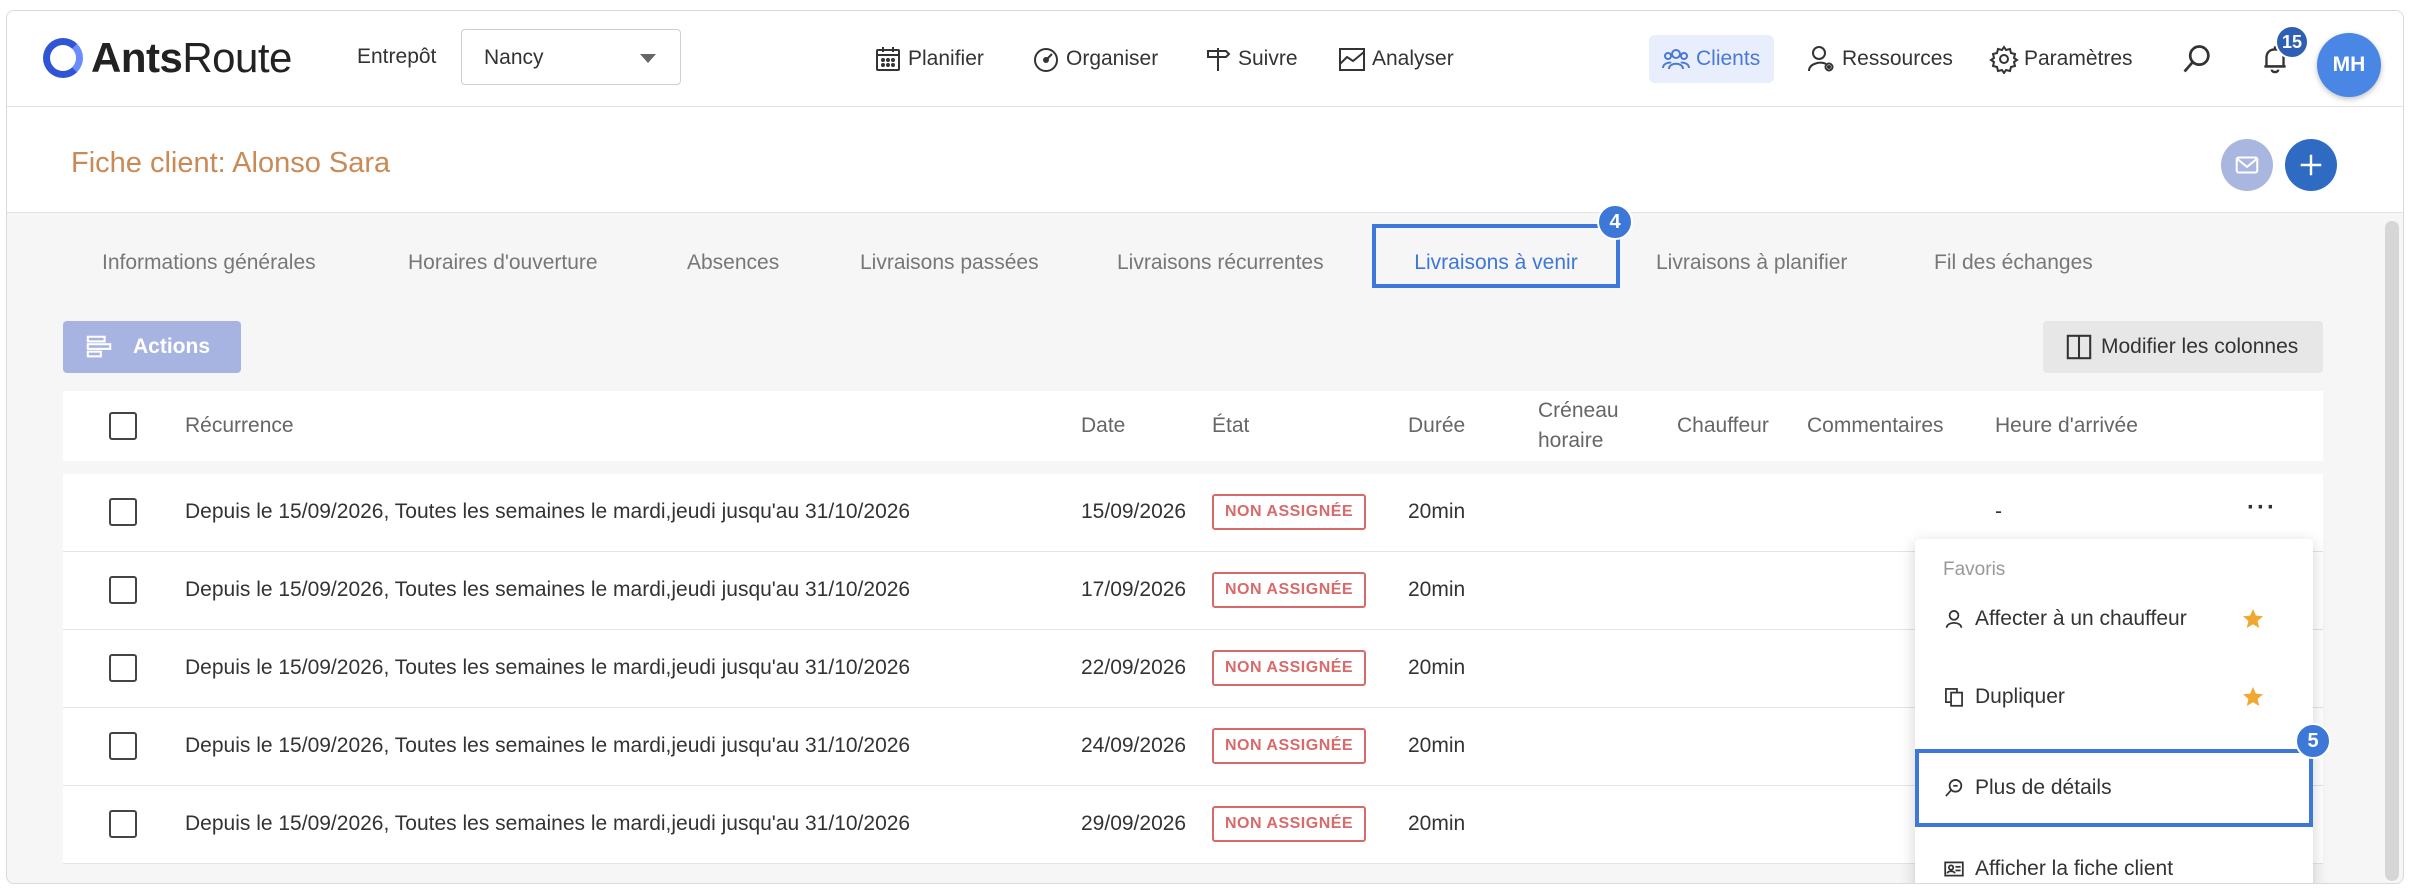 The height and width of the screenshot is (889, 2410). I want to click on nav-parametres: Paramètres, so click(2061, 59).